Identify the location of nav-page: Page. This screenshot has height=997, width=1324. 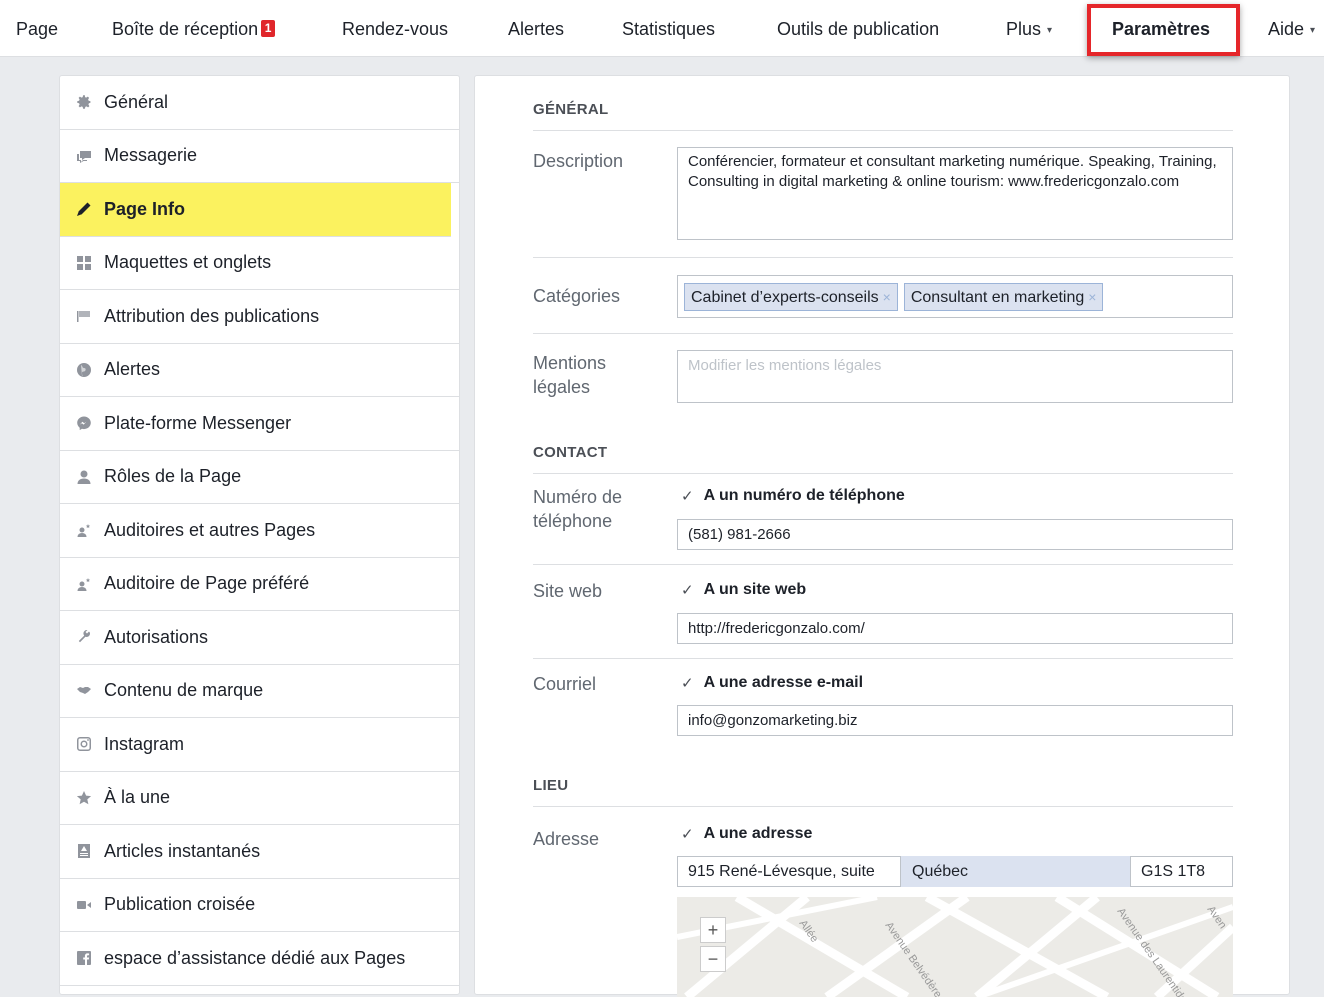
(37, 28).